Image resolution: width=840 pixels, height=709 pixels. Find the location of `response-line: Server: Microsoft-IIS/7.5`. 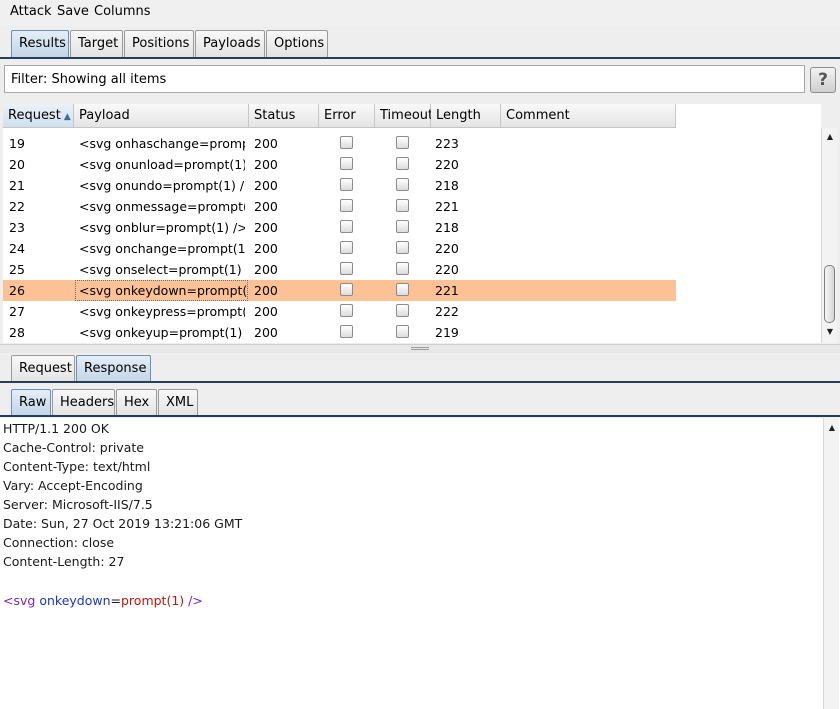

response-line: Server: Microsoft-IIS/7.5 is located at coordinates (78, 504).